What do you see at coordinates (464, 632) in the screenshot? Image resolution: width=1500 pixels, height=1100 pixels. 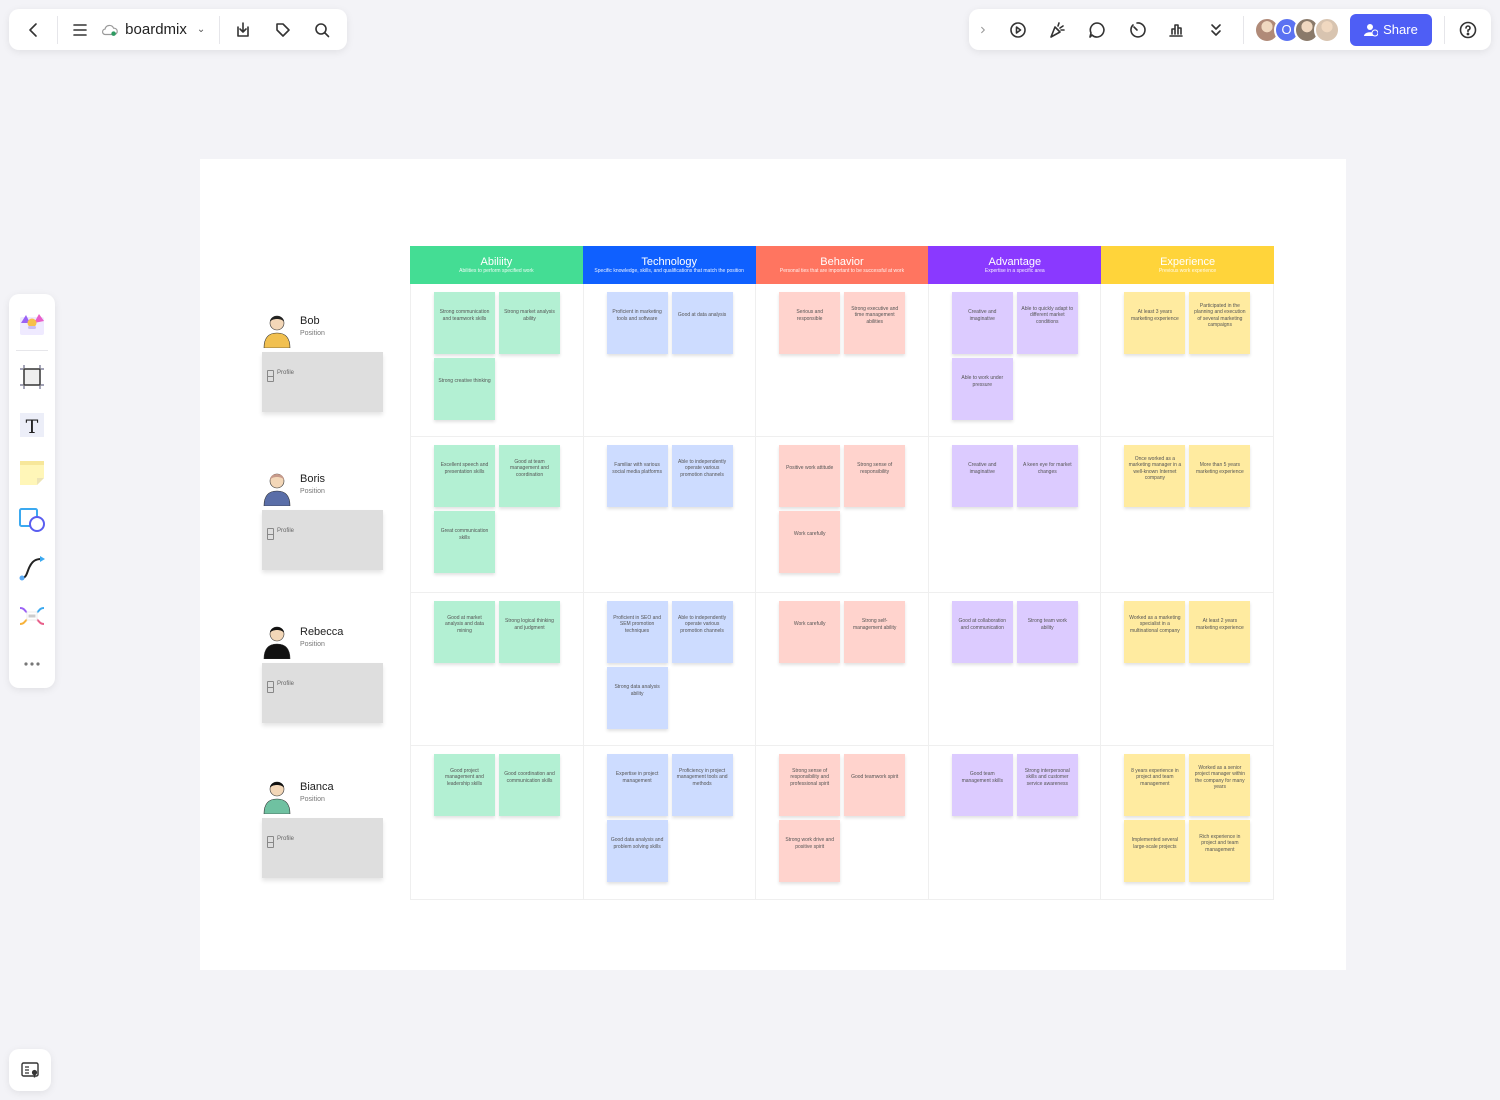 I see `sticky-note: Good at market analysis and data mining` at bounding box center [464, 632].